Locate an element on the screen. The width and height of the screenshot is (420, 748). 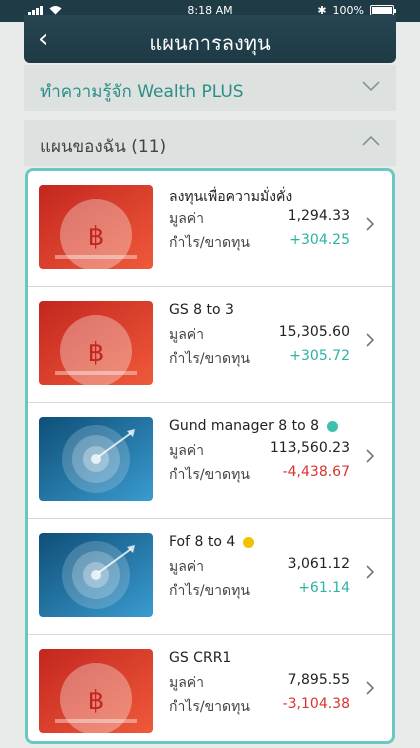
app-header: ‹ แผนการลงทุน is located at coordinates (210, 39).